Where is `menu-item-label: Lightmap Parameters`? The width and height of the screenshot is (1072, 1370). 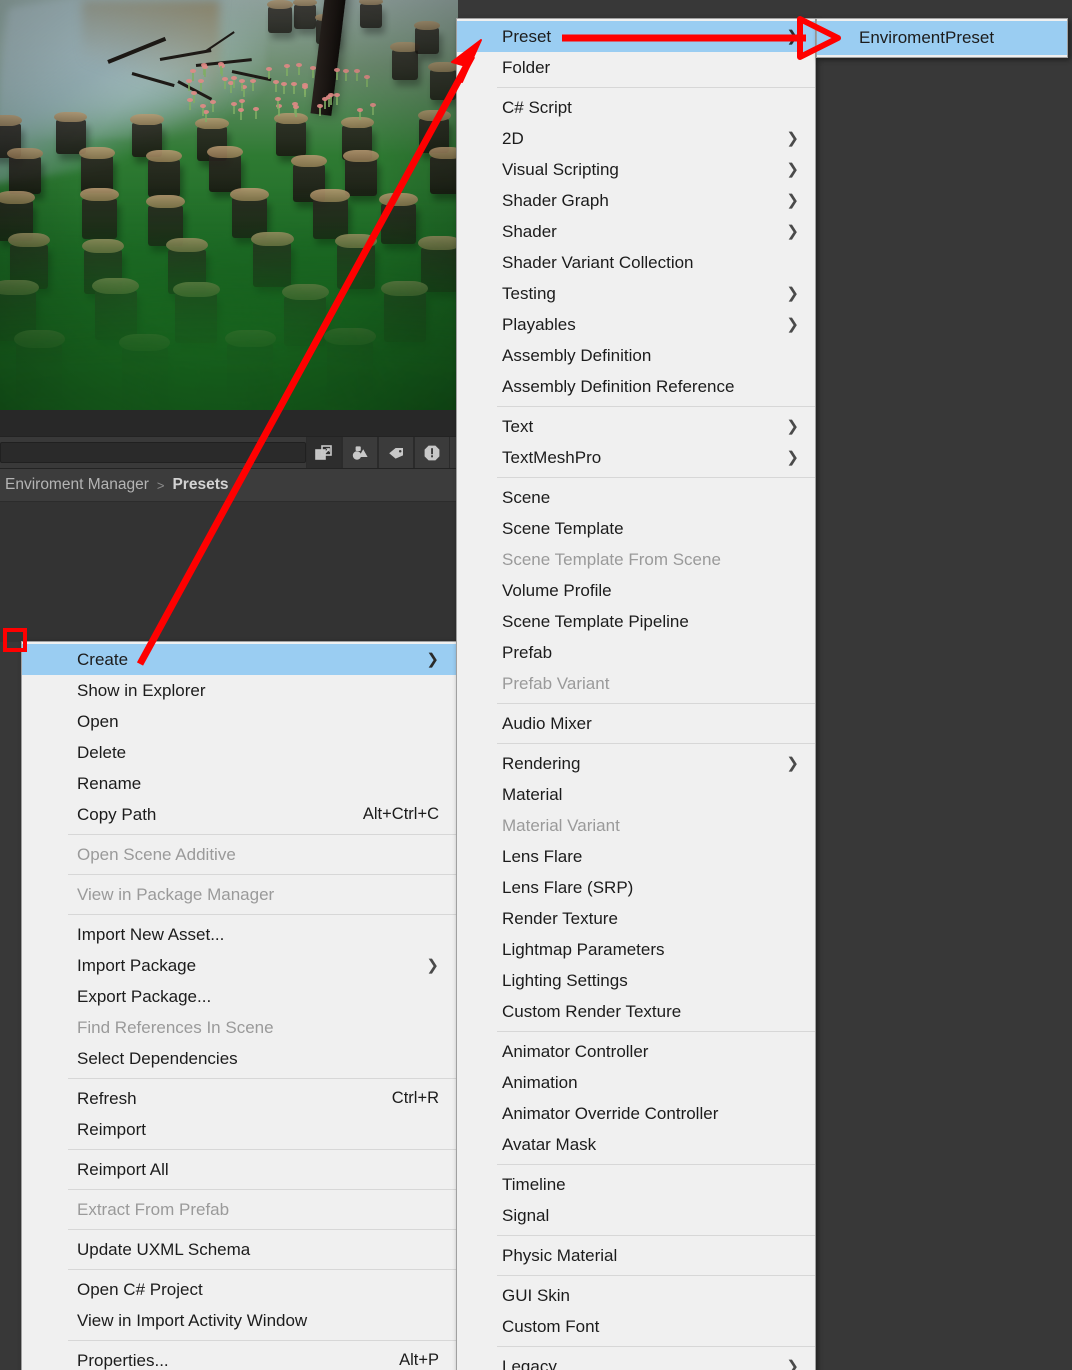 menu-item-label: Lightmap Parameters is located at coordinates (583, 949).